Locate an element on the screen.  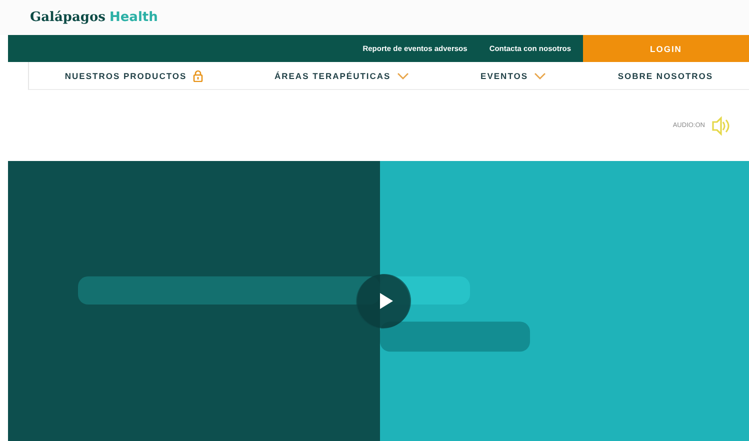
nav-link: SOBRE NOSOTROS is located at coordinates (666, 75).